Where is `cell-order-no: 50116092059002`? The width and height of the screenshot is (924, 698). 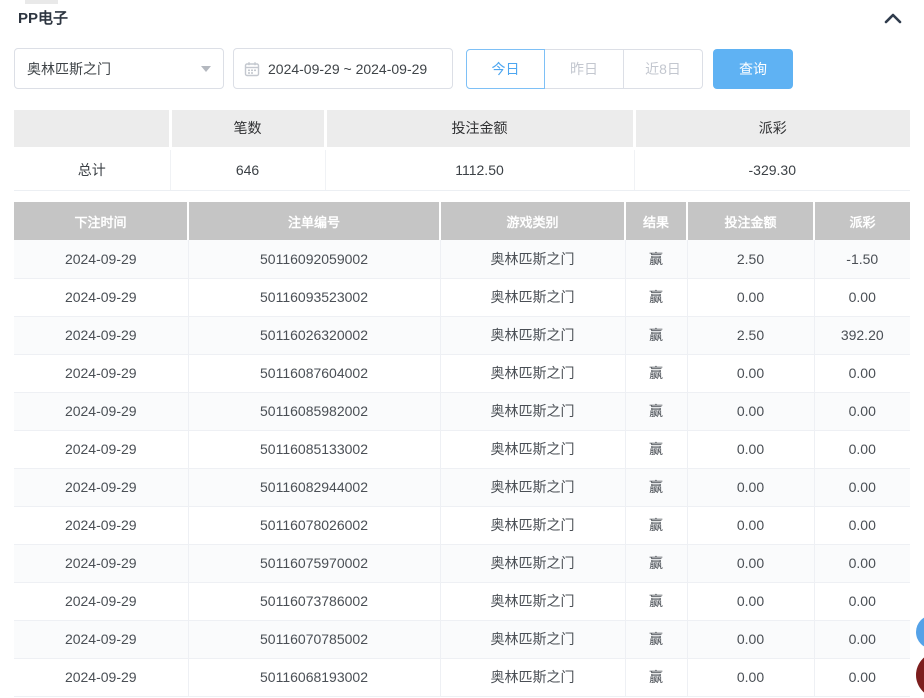 cell-order-no: 50116092059002 is located at coordinates (314, 259).